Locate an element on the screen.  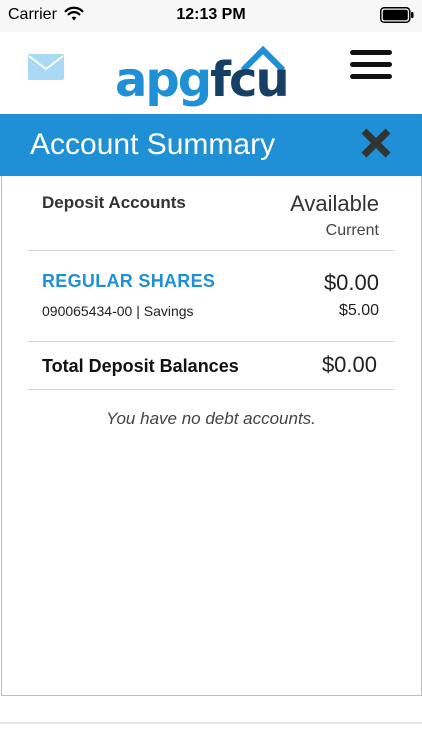
status-time: 12:13 PM is located at coordinates (211, 14).